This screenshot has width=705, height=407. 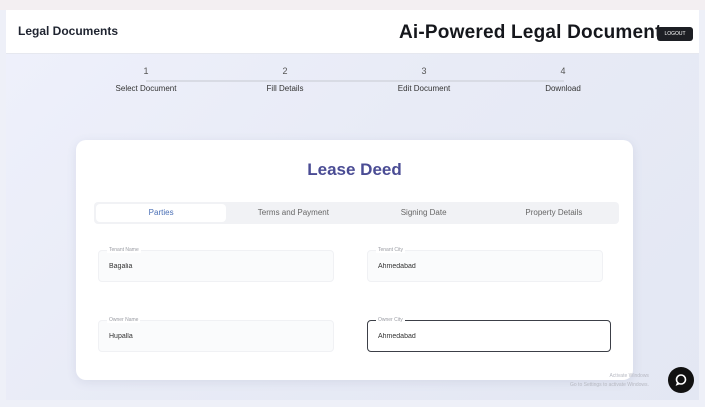 What do you see at coordinates (354, 169) in the screenshot?
I see `document-title: Lease Deed` at bounding box center [354, 169].